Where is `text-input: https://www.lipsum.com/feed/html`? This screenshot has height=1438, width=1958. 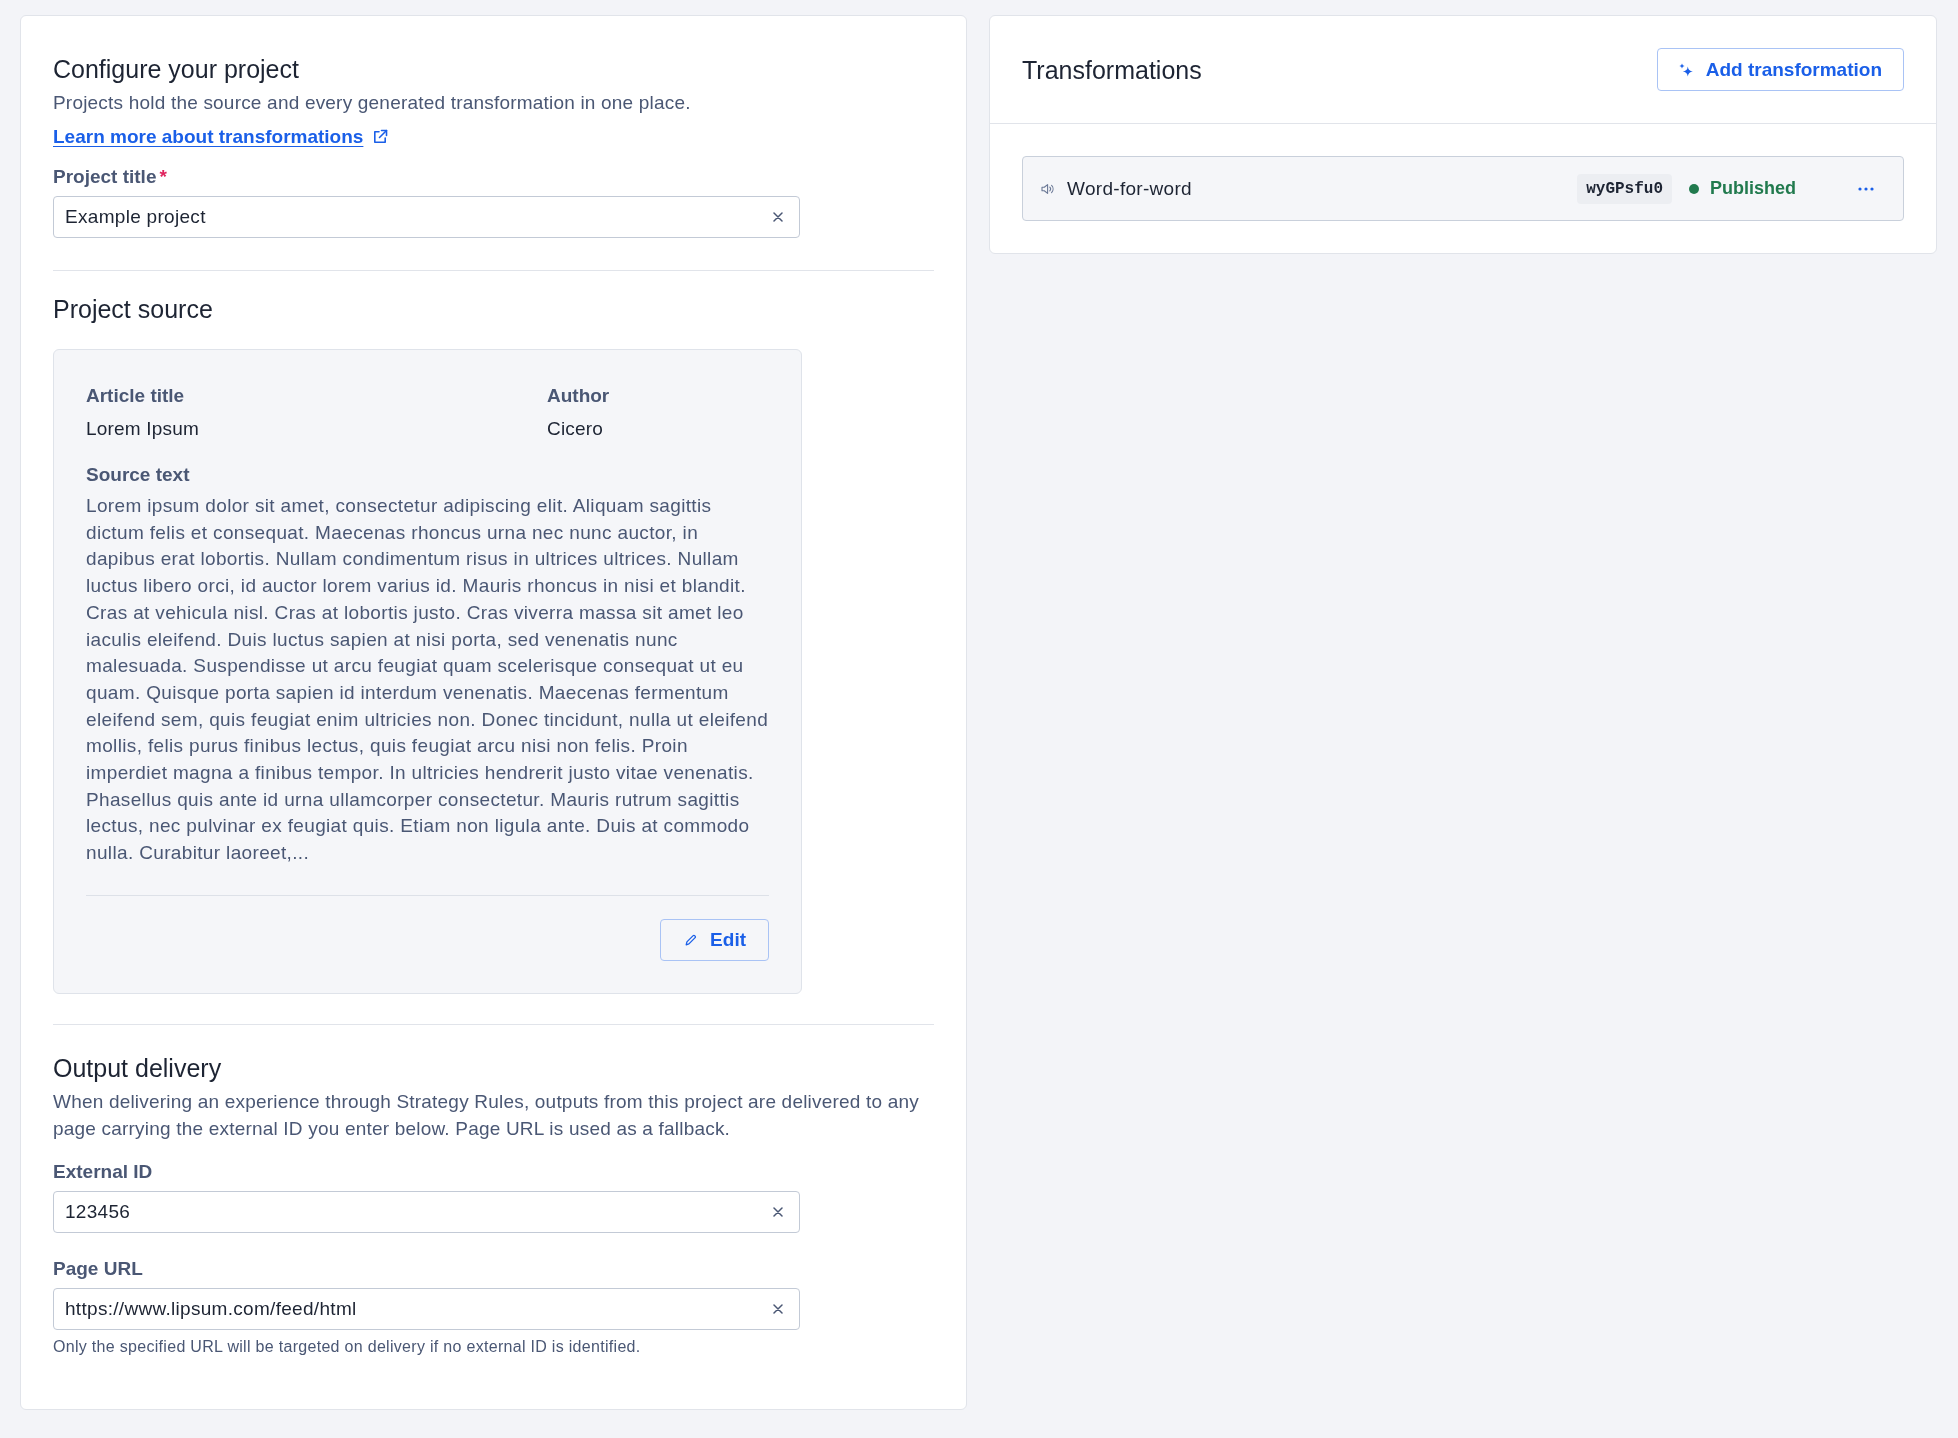 text-input: https://www.lipsum.com/feed/html is located at coordinates (426, 1308).